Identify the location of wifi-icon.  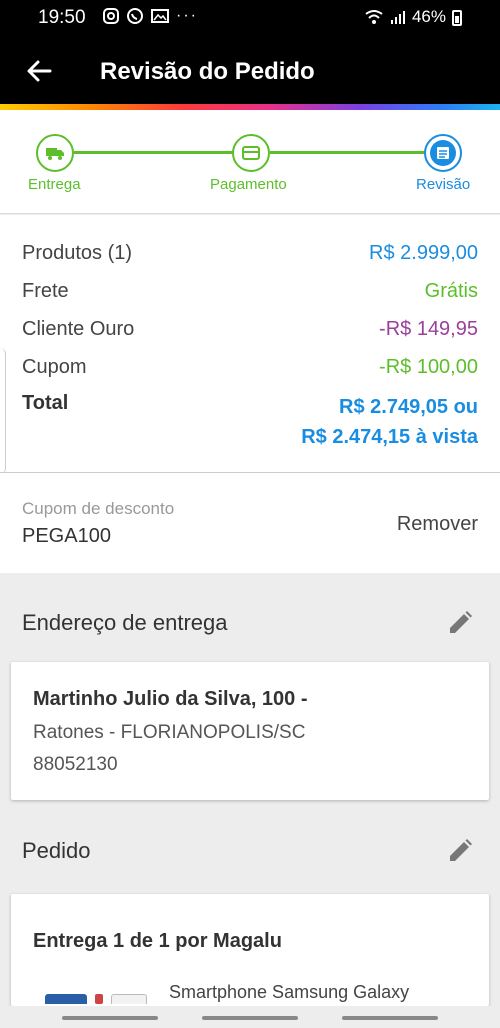
(374, 17).